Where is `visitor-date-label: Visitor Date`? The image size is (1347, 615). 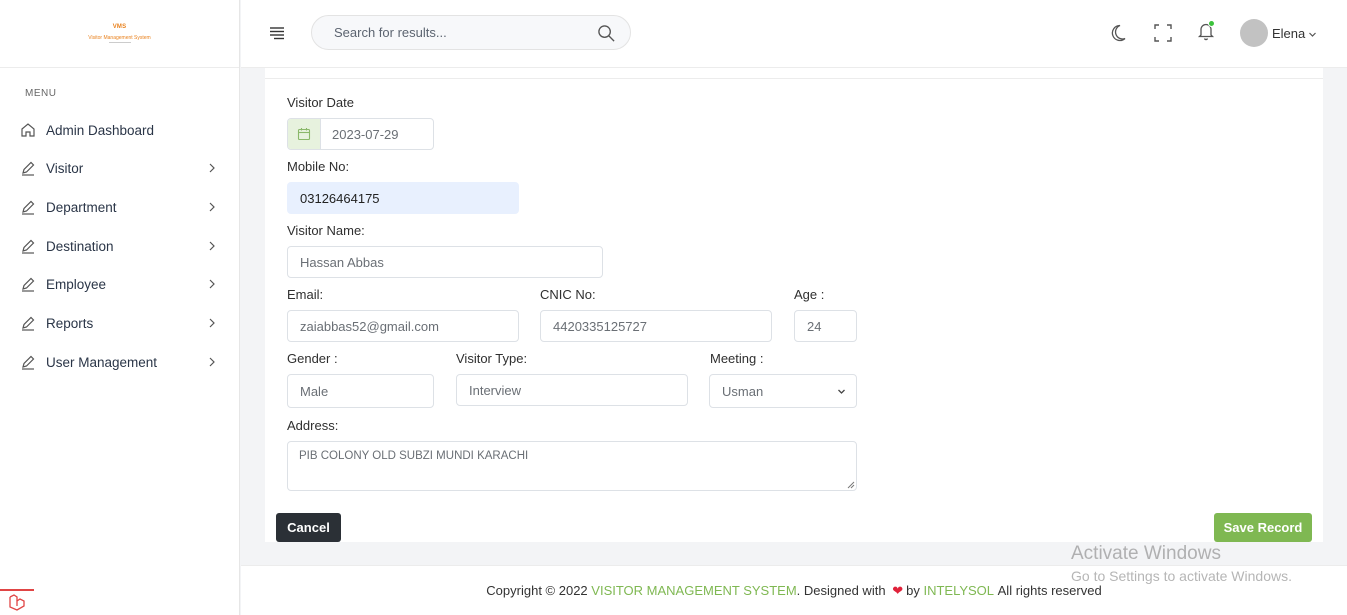
visitor-date-label: Visitor Date is located at coordinates (320, 102).